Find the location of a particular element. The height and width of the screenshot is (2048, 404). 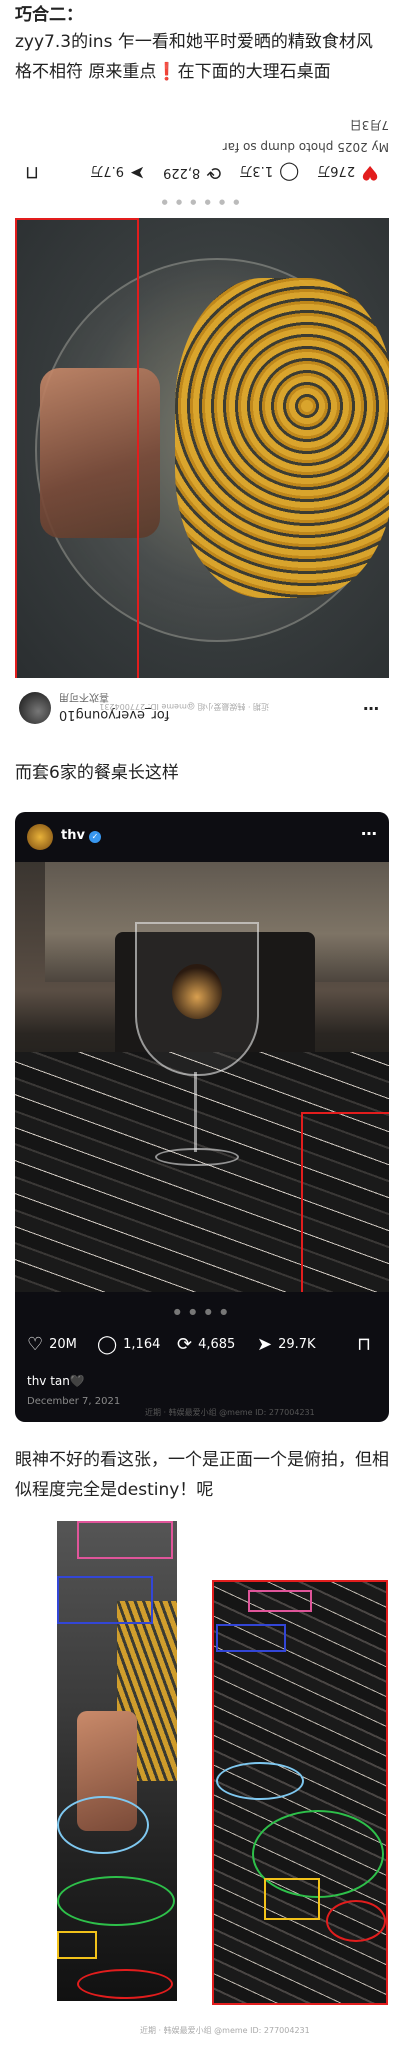

wine-glass is located at coordinates (197, 999).